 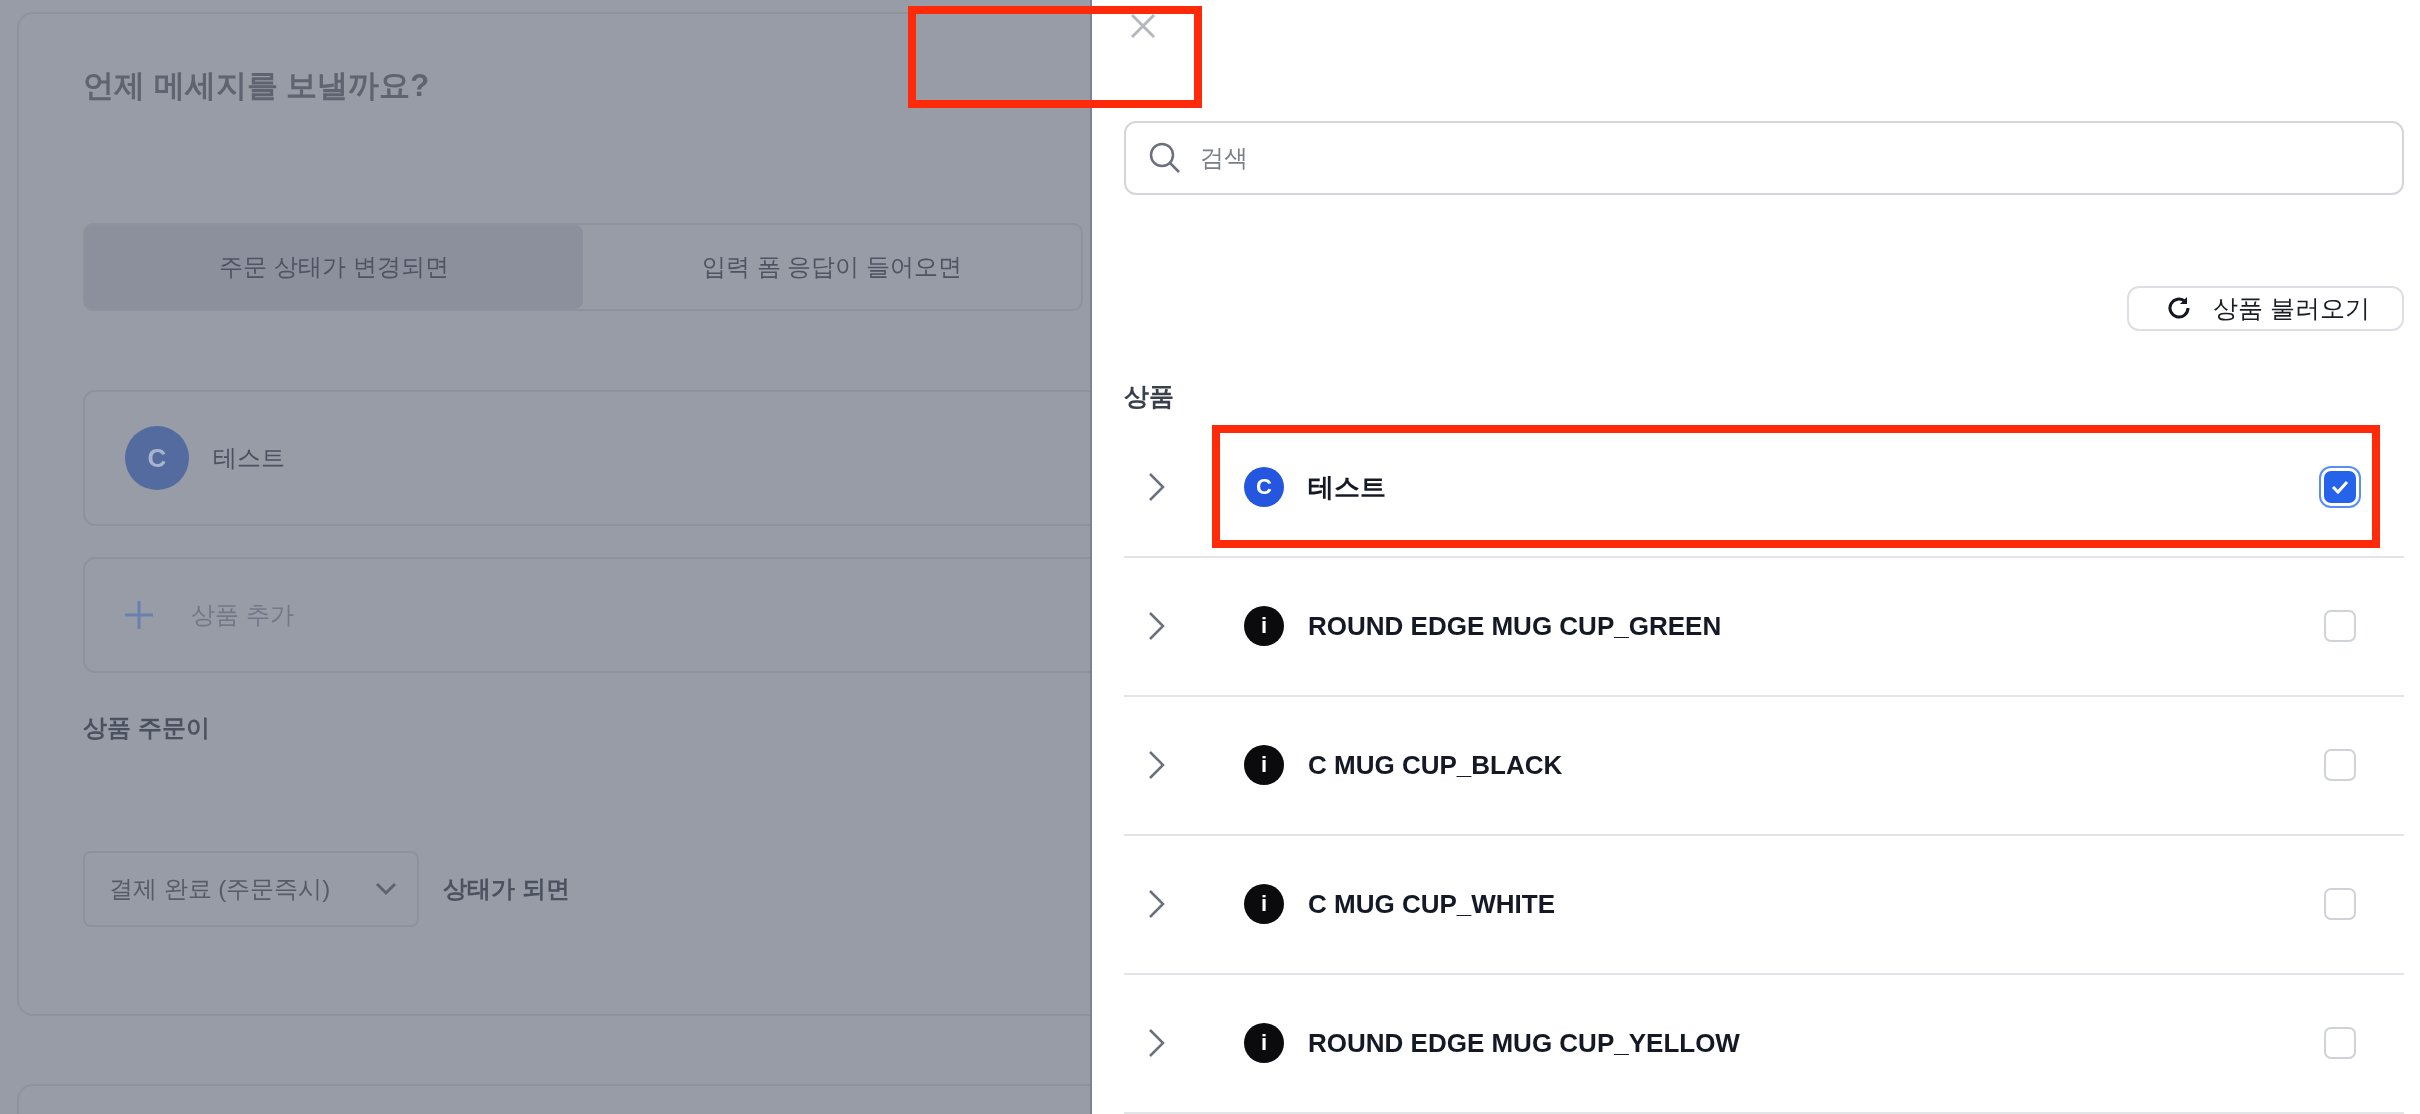 I want to click on order-label: 상품 주문이, so click(x=147, y=728).